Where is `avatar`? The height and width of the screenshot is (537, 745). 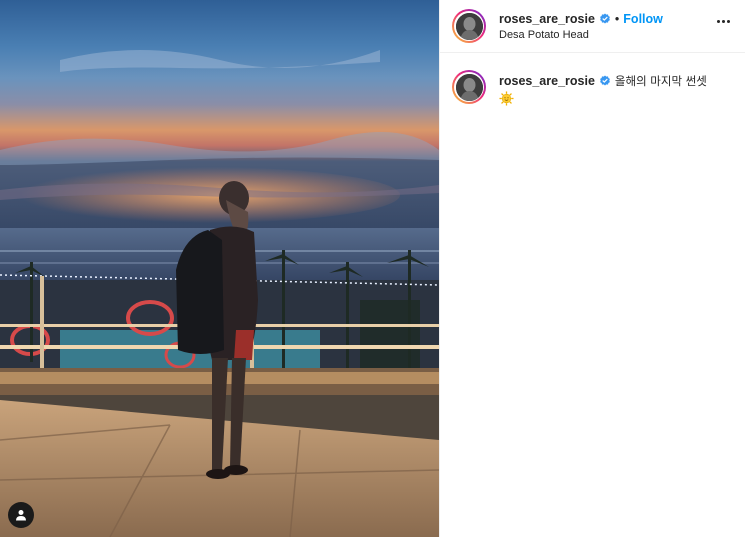
avatar is located at coordinates (469, 26).